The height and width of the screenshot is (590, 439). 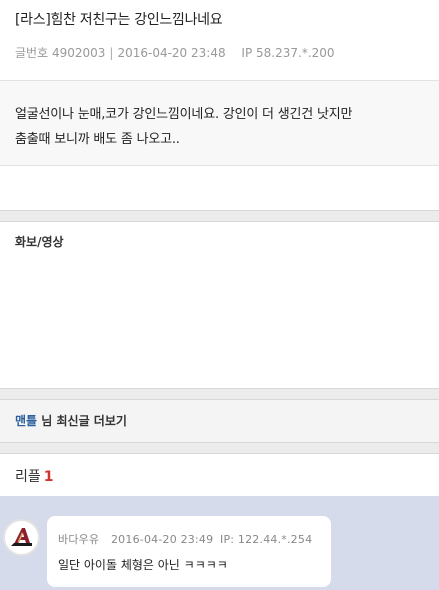 What do you see at coordinates (295, 53) in the screenshot?
I see `post-ip: 58.237.*.200` at bounding box center [295, 53].